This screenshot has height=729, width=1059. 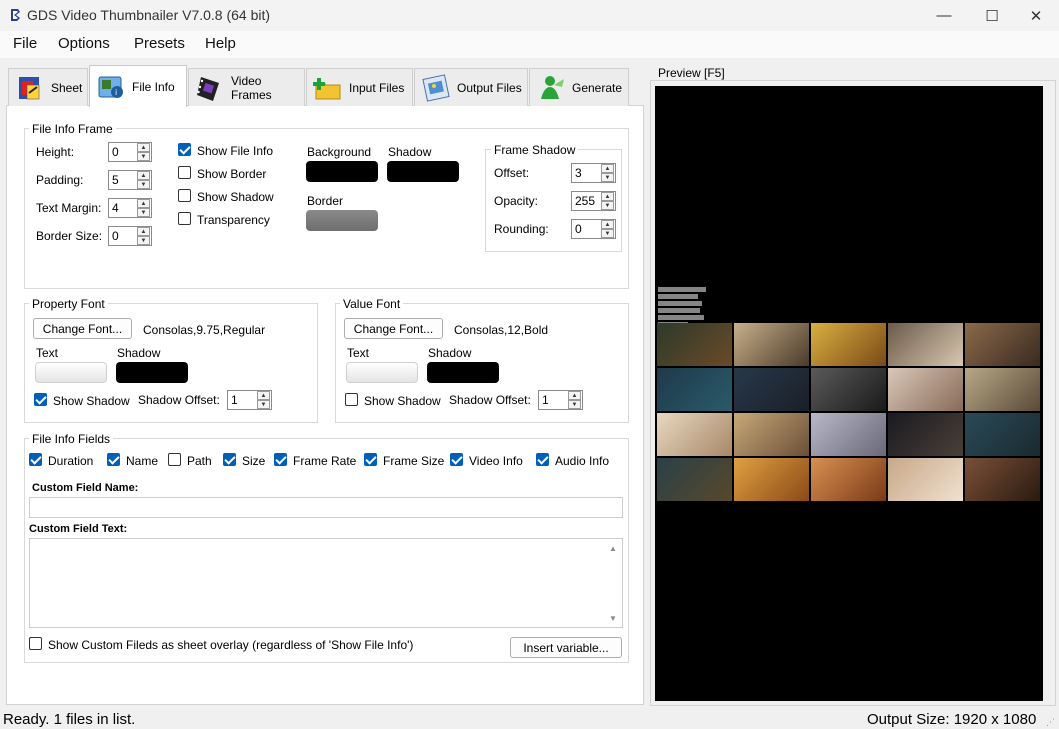 I want to click on frame-size-checkbox, so click(x=370, y=459).